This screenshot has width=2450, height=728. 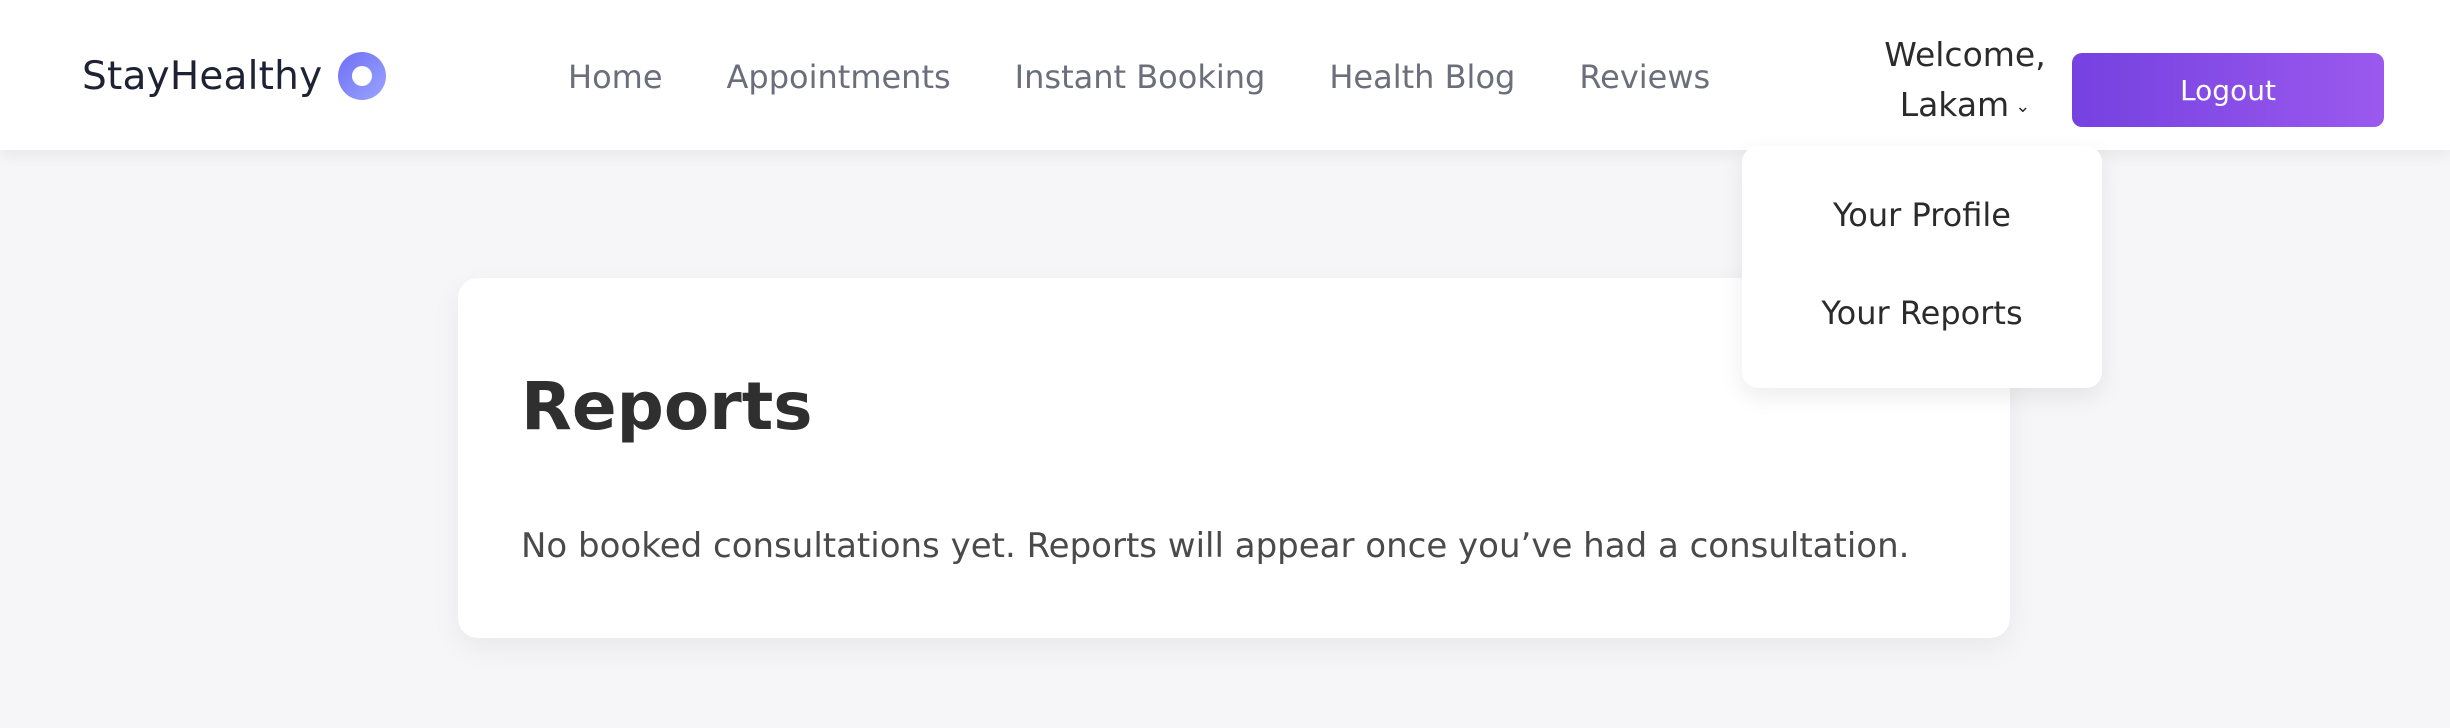 I want to click on nav-link-instant-booking: Instant Booking, so click(x=1140, y=77).